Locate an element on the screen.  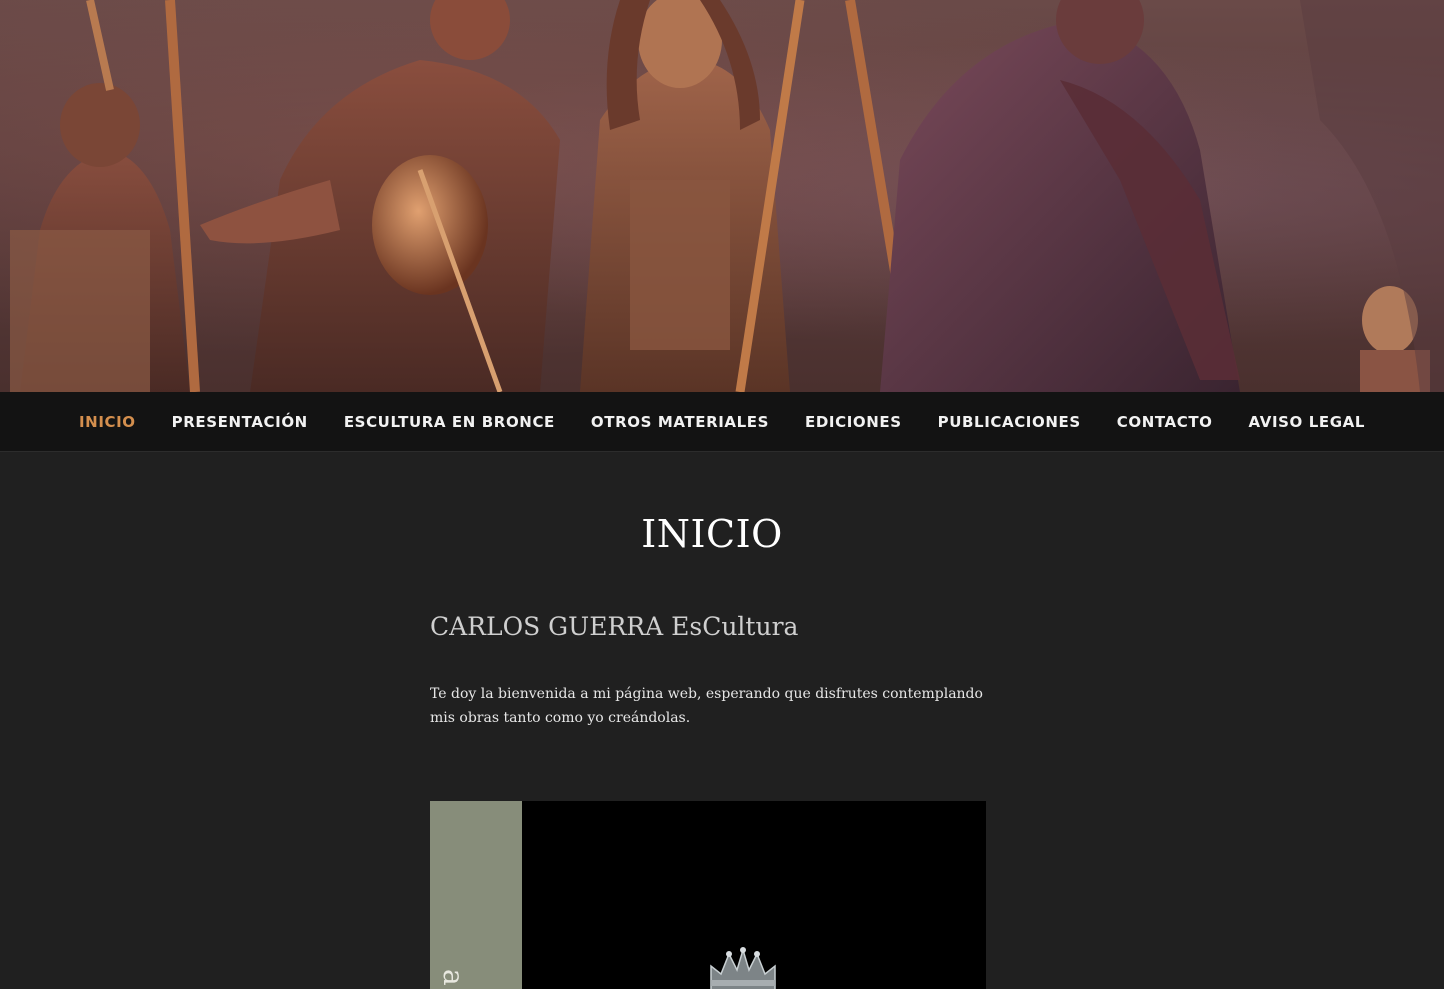
page-title: INICIO is located at coordinates (712, 534).